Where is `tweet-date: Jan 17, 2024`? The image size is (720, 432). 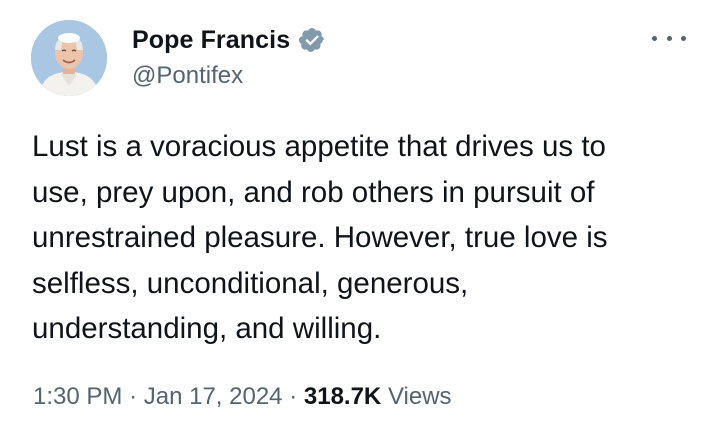
tweet-date: Jan 17, 2024 is located at coordinates (213, 396).